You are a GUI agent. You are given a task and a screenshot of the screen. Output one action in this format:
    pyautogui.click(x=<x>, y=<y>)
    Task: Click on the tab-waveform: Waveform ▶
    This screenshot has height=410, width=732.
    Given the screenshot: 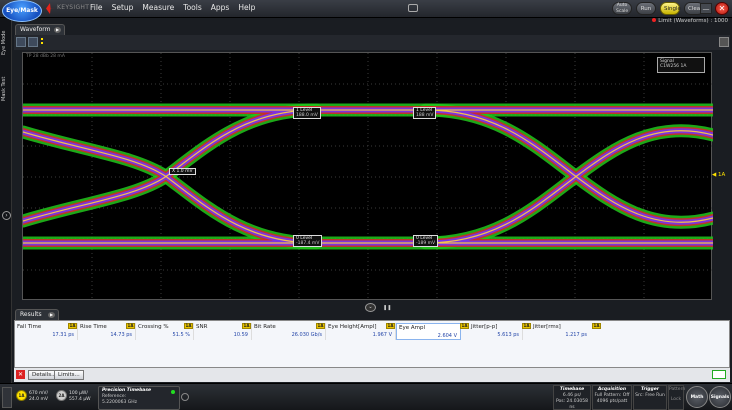 What is the action you would take?
    pyautogui.click(x=40, y=29)
    